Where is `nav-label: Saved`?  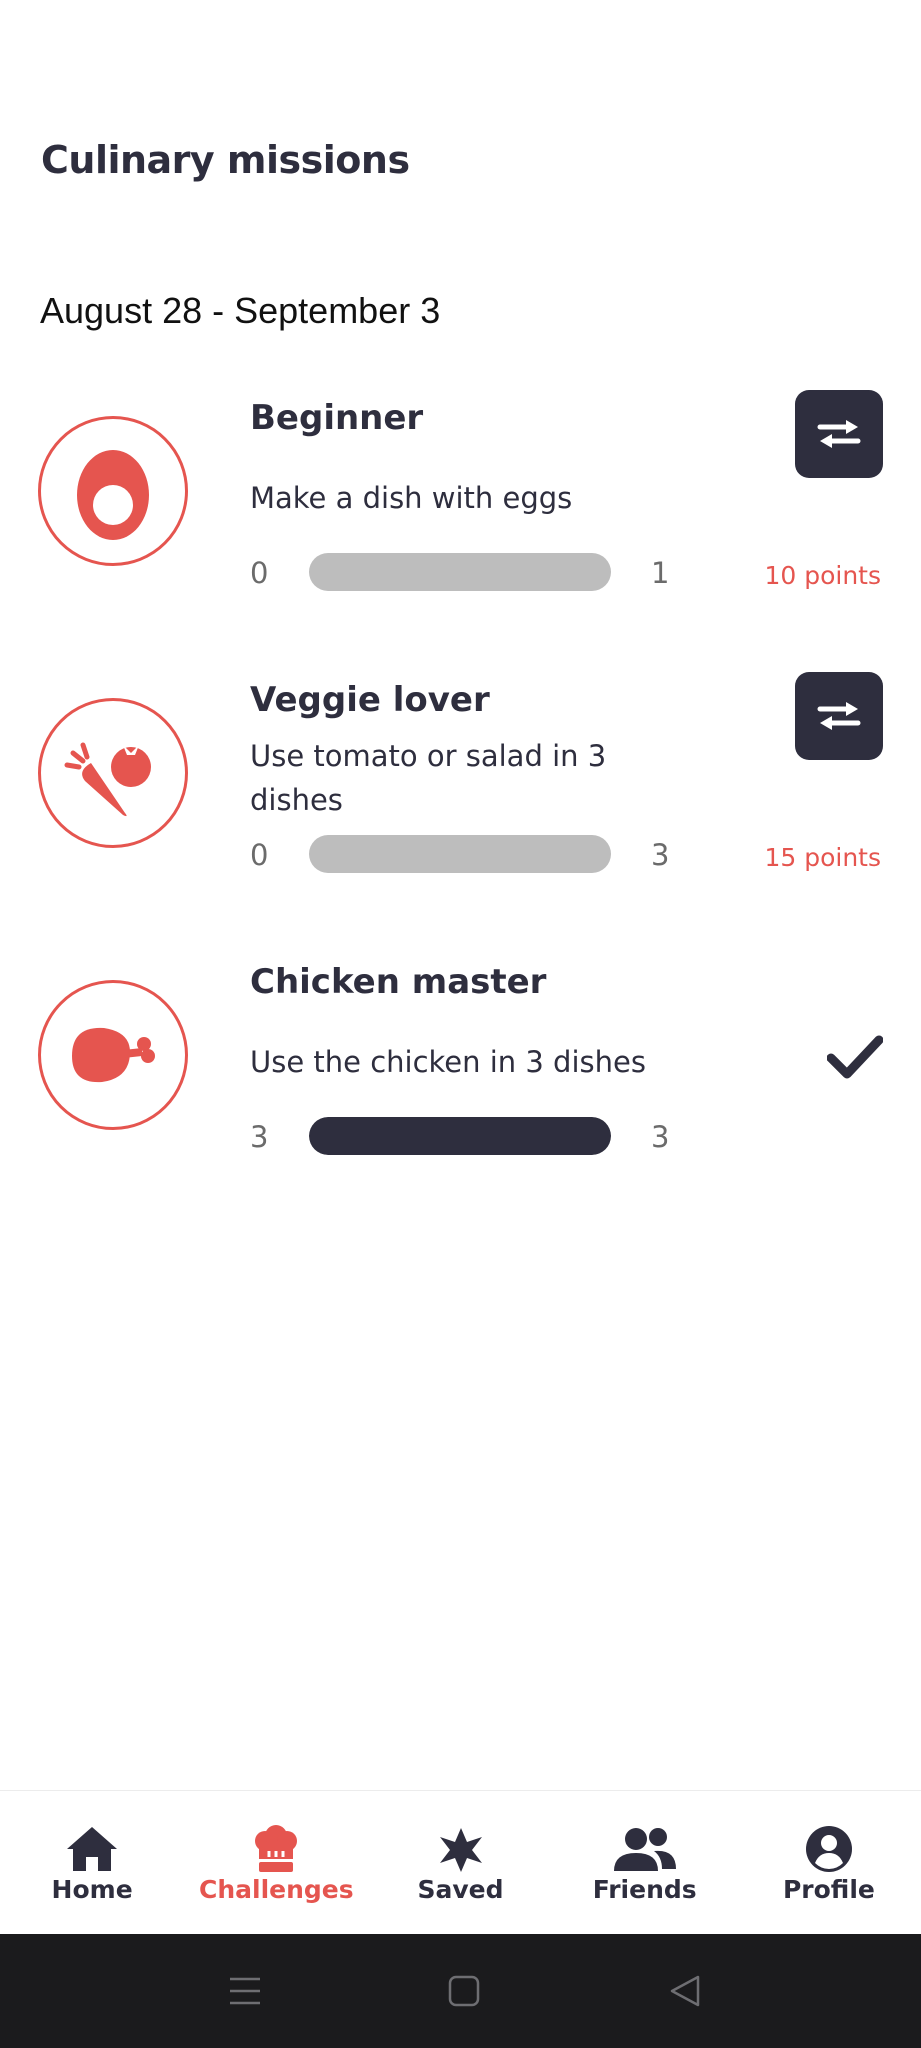 nav-label: Saved is located at coordinates (460, 1889).